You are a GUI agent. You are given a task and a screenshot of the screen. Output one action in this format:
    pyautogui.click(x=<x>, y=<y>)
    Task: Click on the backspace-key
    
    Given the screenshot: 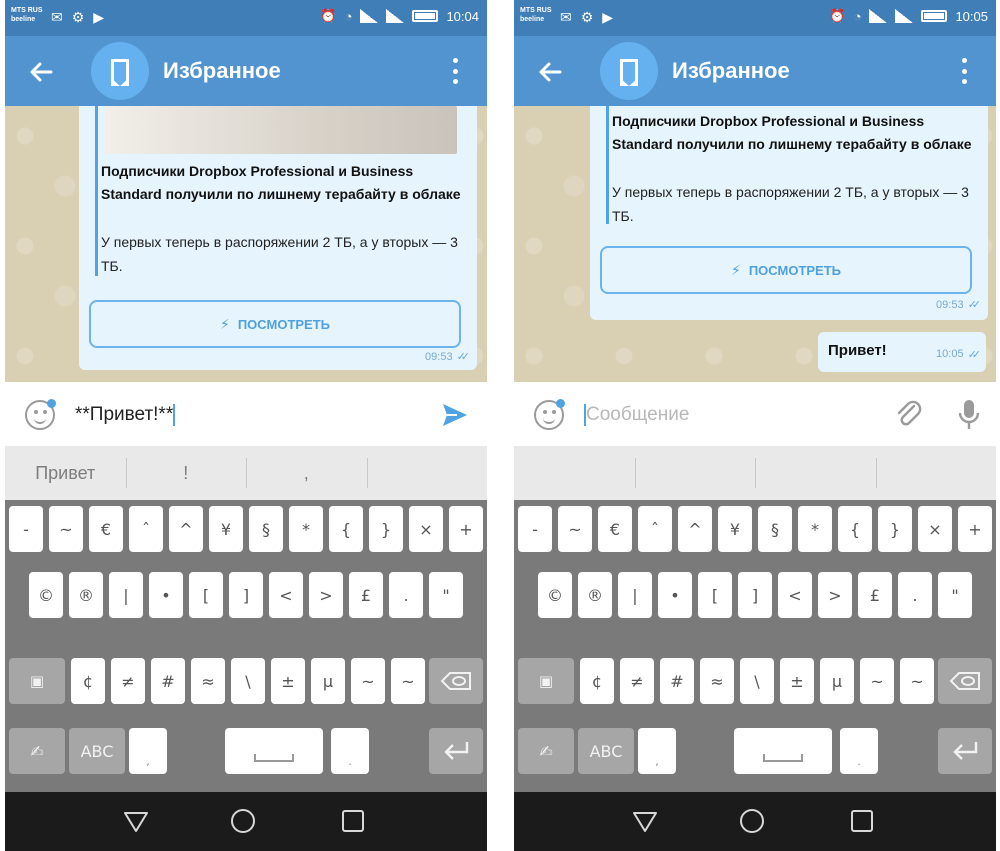 What is the action you would take?
    pyautogui.click(x=965, y=681)
    